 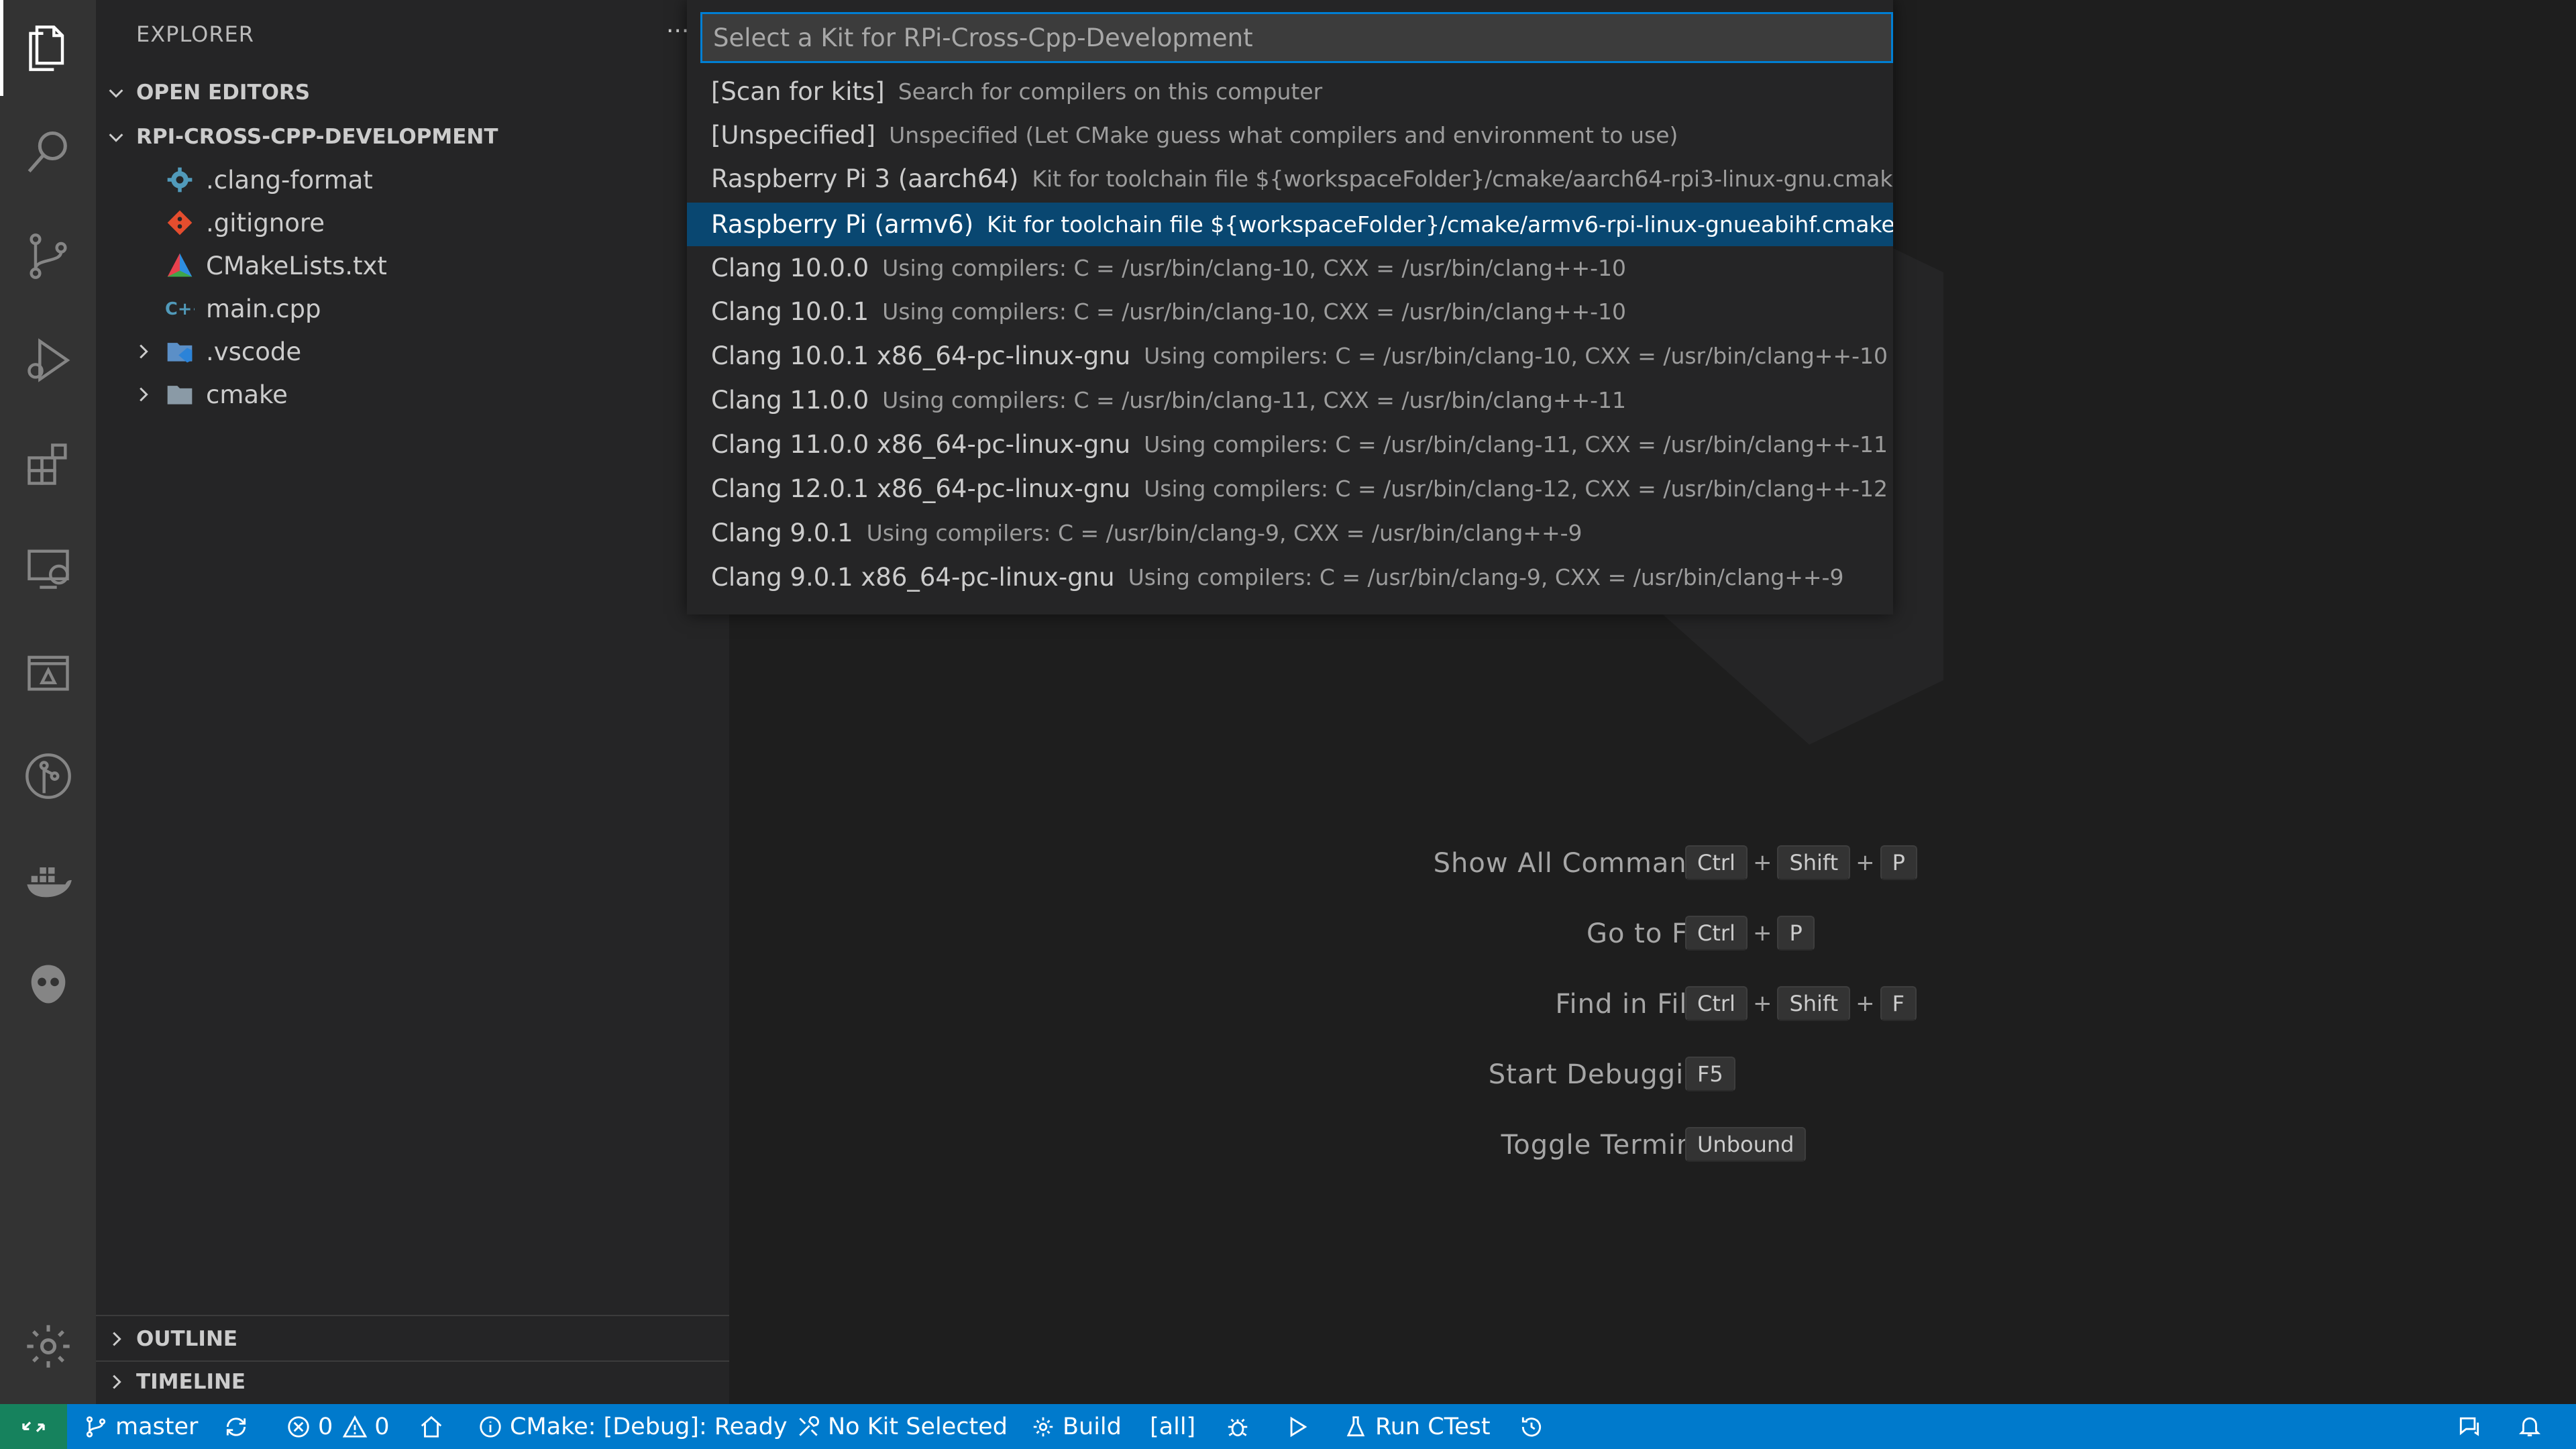 I want to click on status-home, so click(x=435, y=1426).